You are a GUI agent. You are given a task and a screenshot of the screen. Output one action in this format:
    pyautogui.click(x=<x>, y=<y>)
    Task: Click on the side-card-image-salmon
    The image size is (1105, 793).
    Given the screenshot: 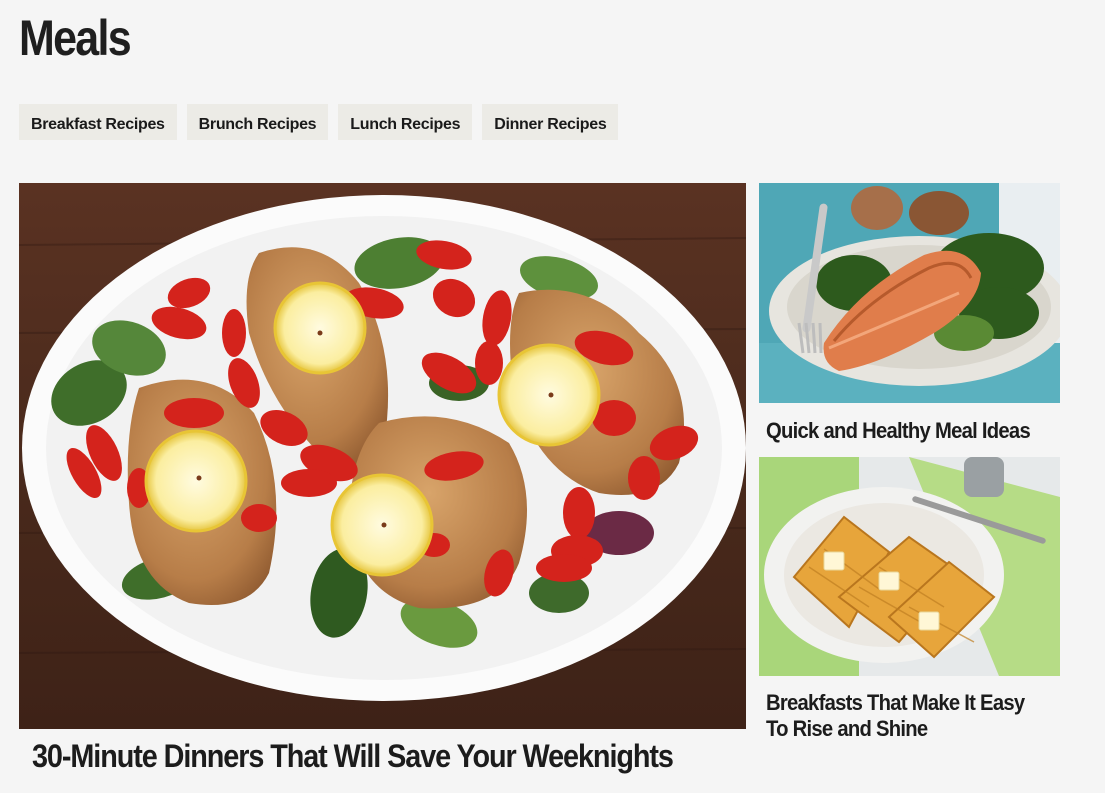 What is the action you would take?
    pyautogui.click(x=909, y=293)
    